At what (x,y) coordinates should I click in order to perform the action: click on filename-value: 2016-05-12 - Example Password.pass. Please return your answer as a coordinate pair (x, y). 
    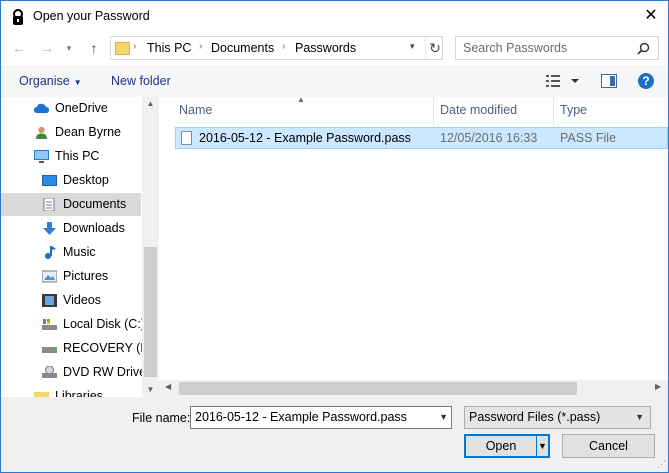
    Looking at the image, I should click on (301, 417).